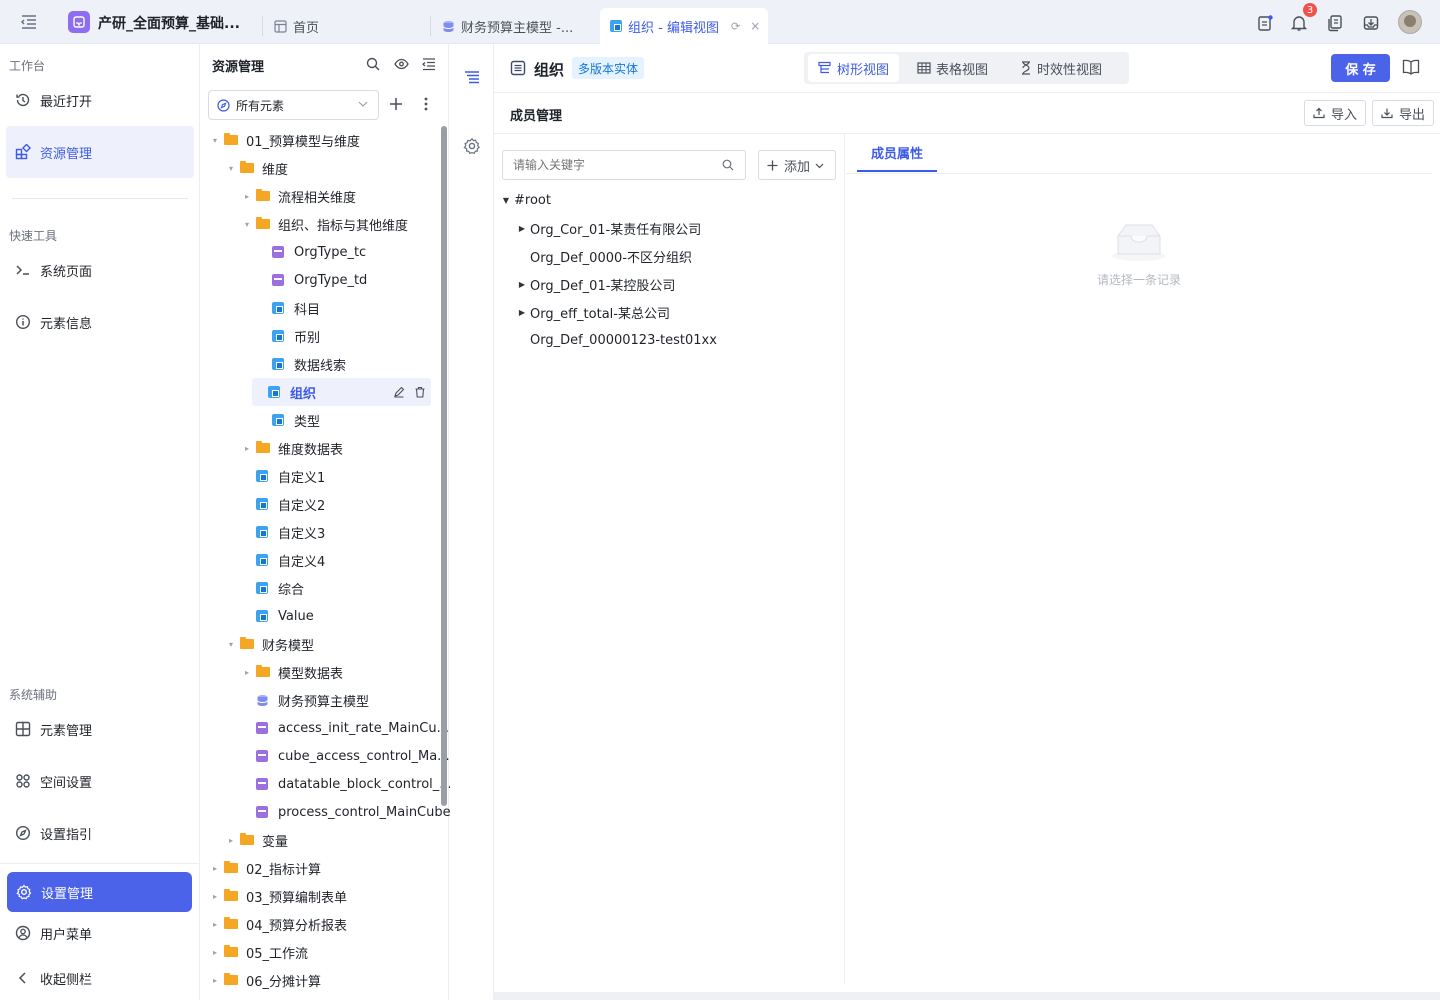 This screenshot has width=1440, height=1000. I want to click on inbox-download-icon, so click(1371, 23).